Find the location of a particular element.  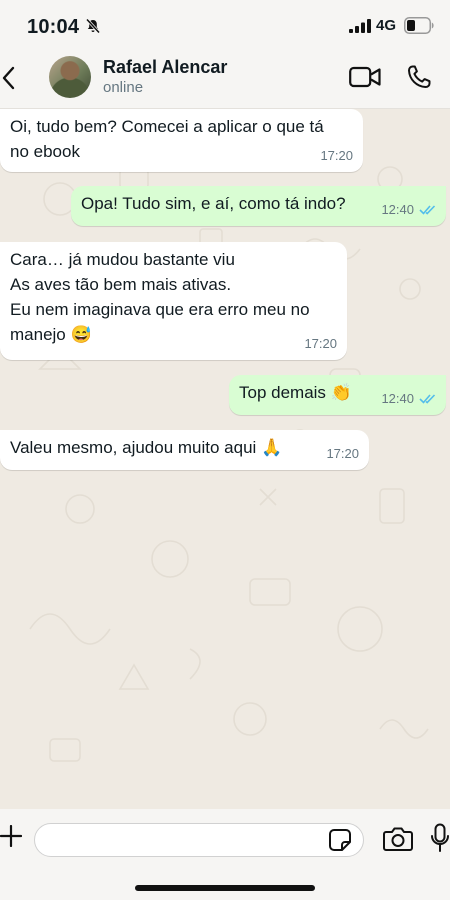

message-bubble-outgoing: Opa! Tudo sim, e aí, como tá indo? 12:40 is located at coordinates (258, 206).